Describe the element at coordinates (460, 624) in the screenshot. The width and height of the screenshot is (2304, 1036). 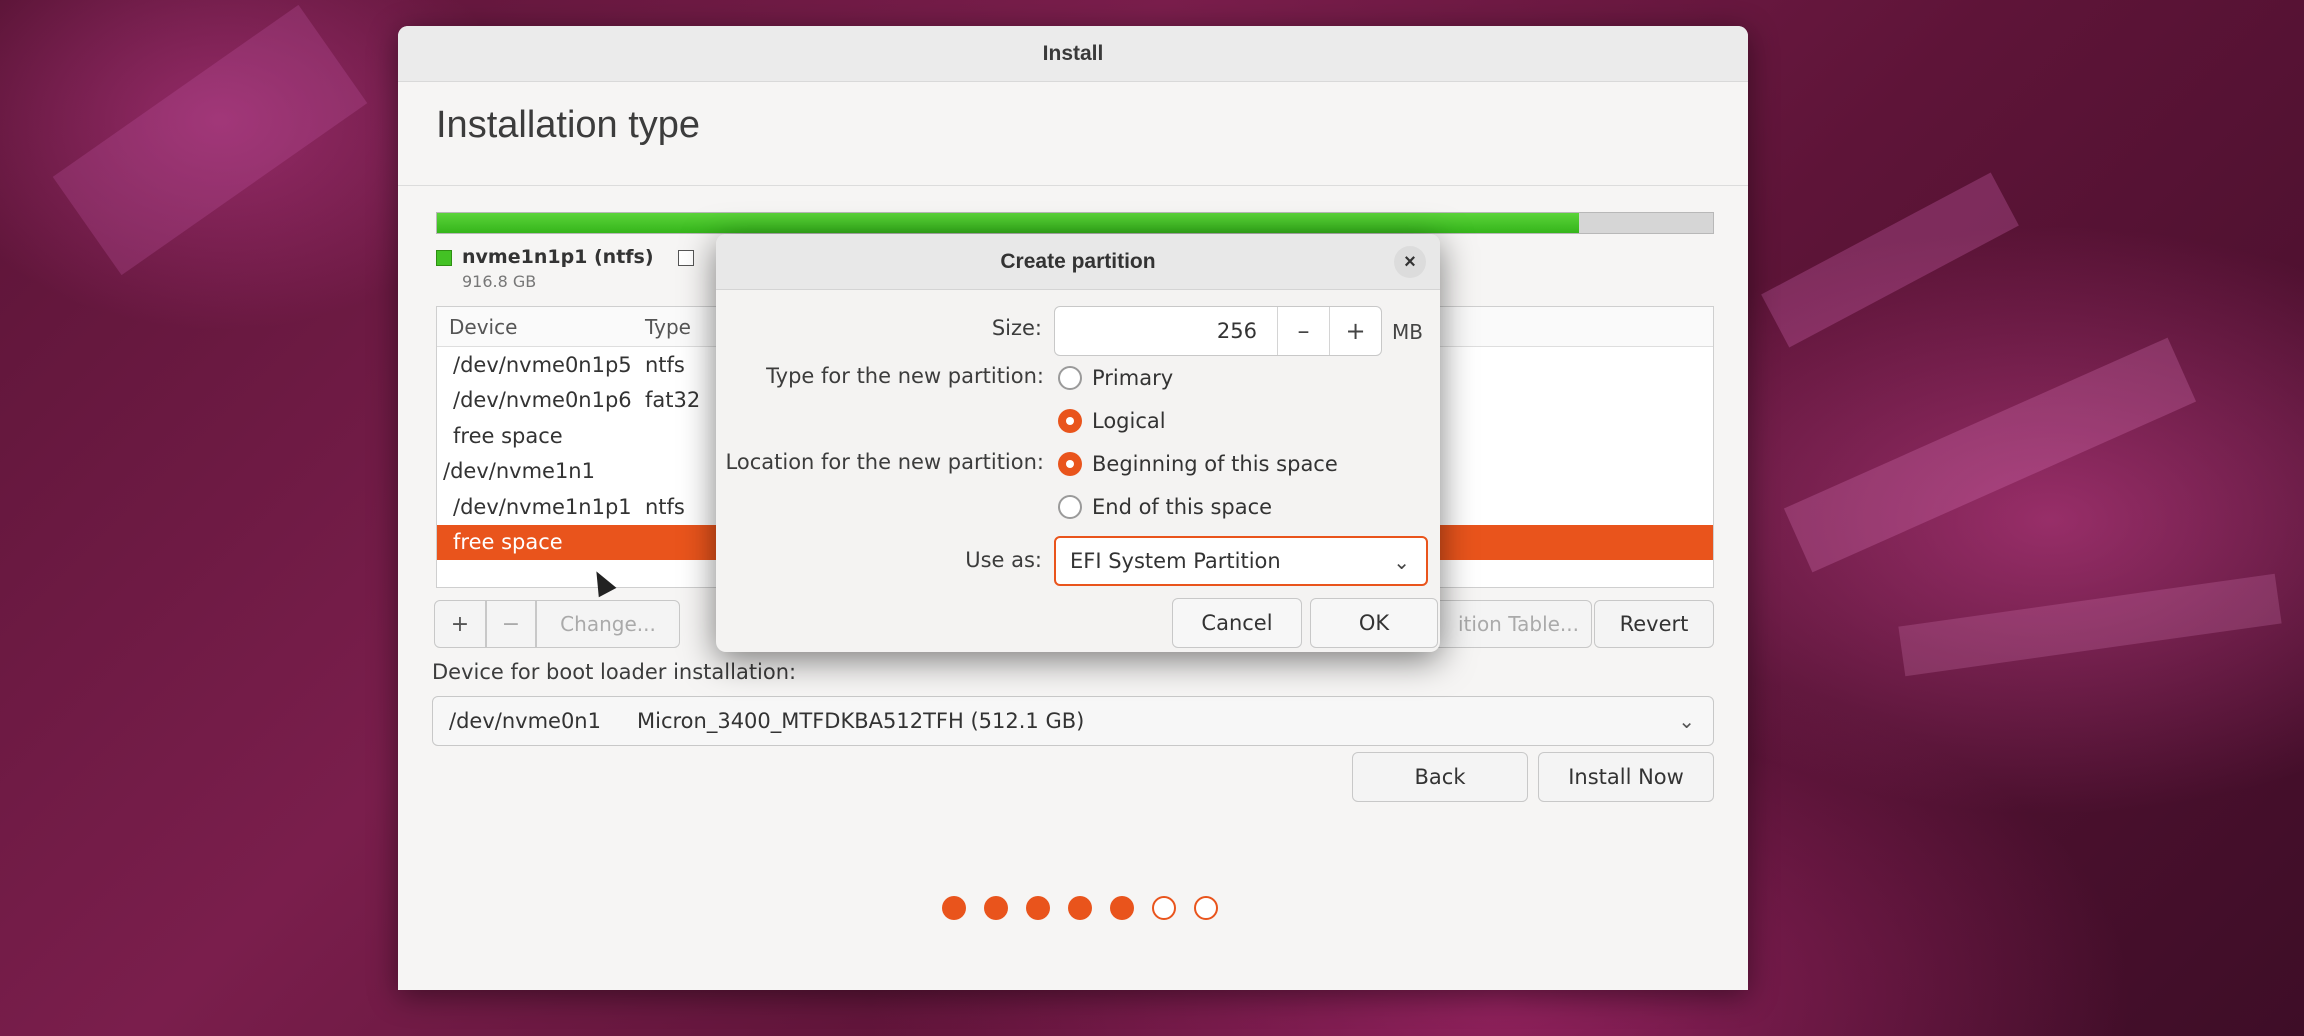
I see `add-partition-button: +` at that location.